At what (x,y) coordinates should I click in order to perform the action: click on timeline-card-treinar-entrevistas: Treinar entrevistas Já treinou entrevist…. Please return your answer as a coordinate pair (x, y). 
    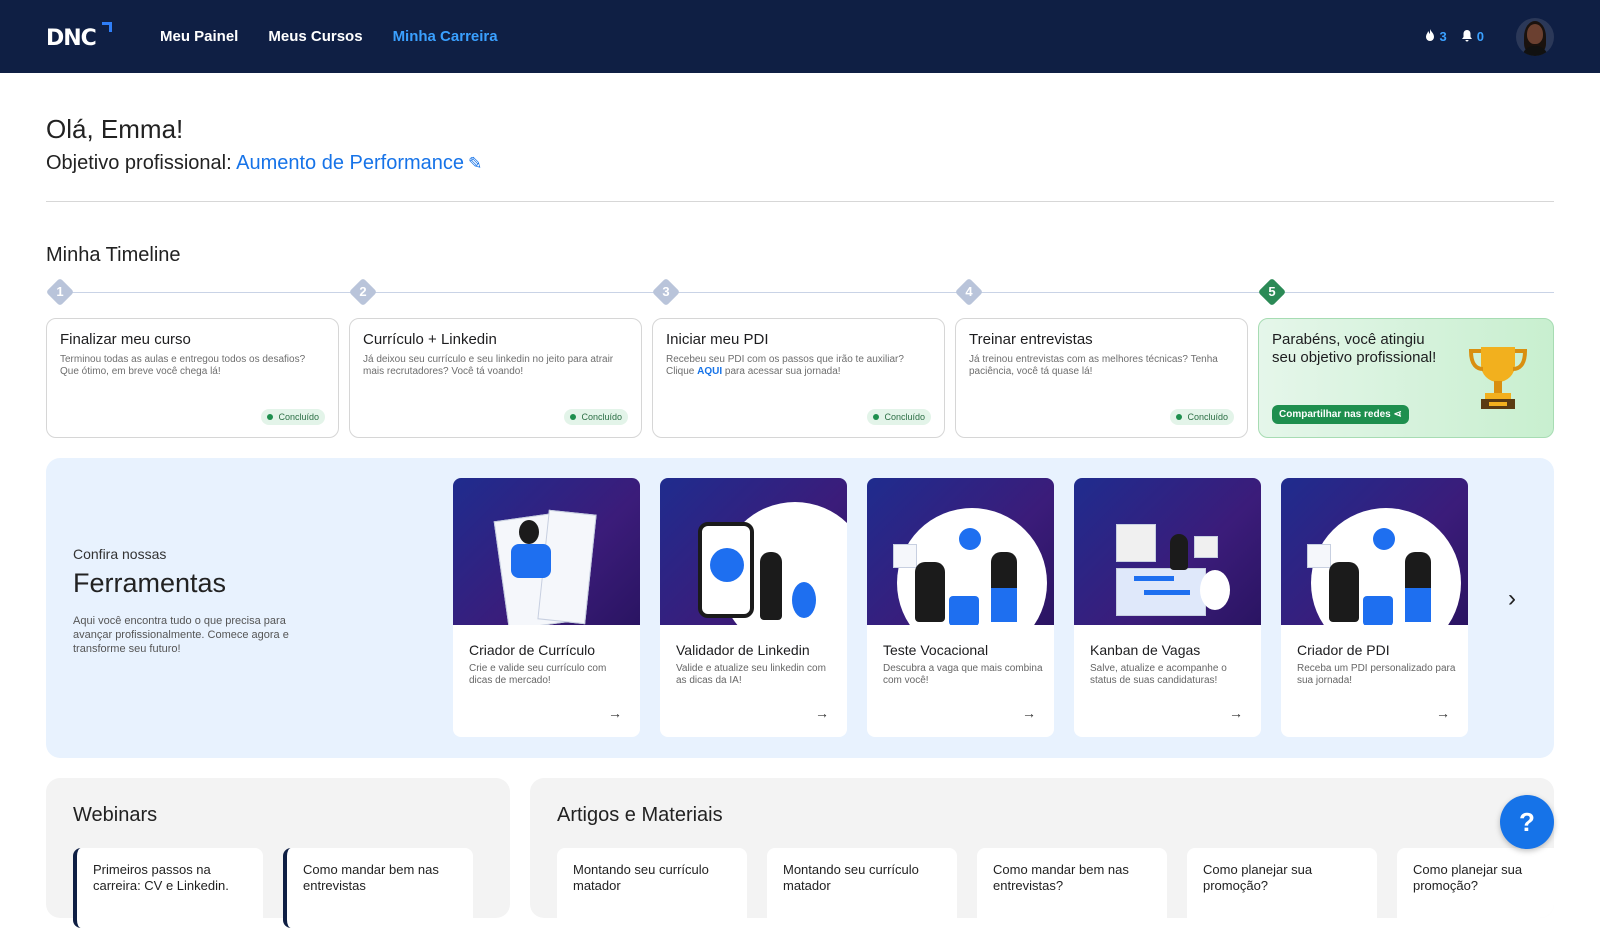
    Looking at the image, I should click on (1101, 378).